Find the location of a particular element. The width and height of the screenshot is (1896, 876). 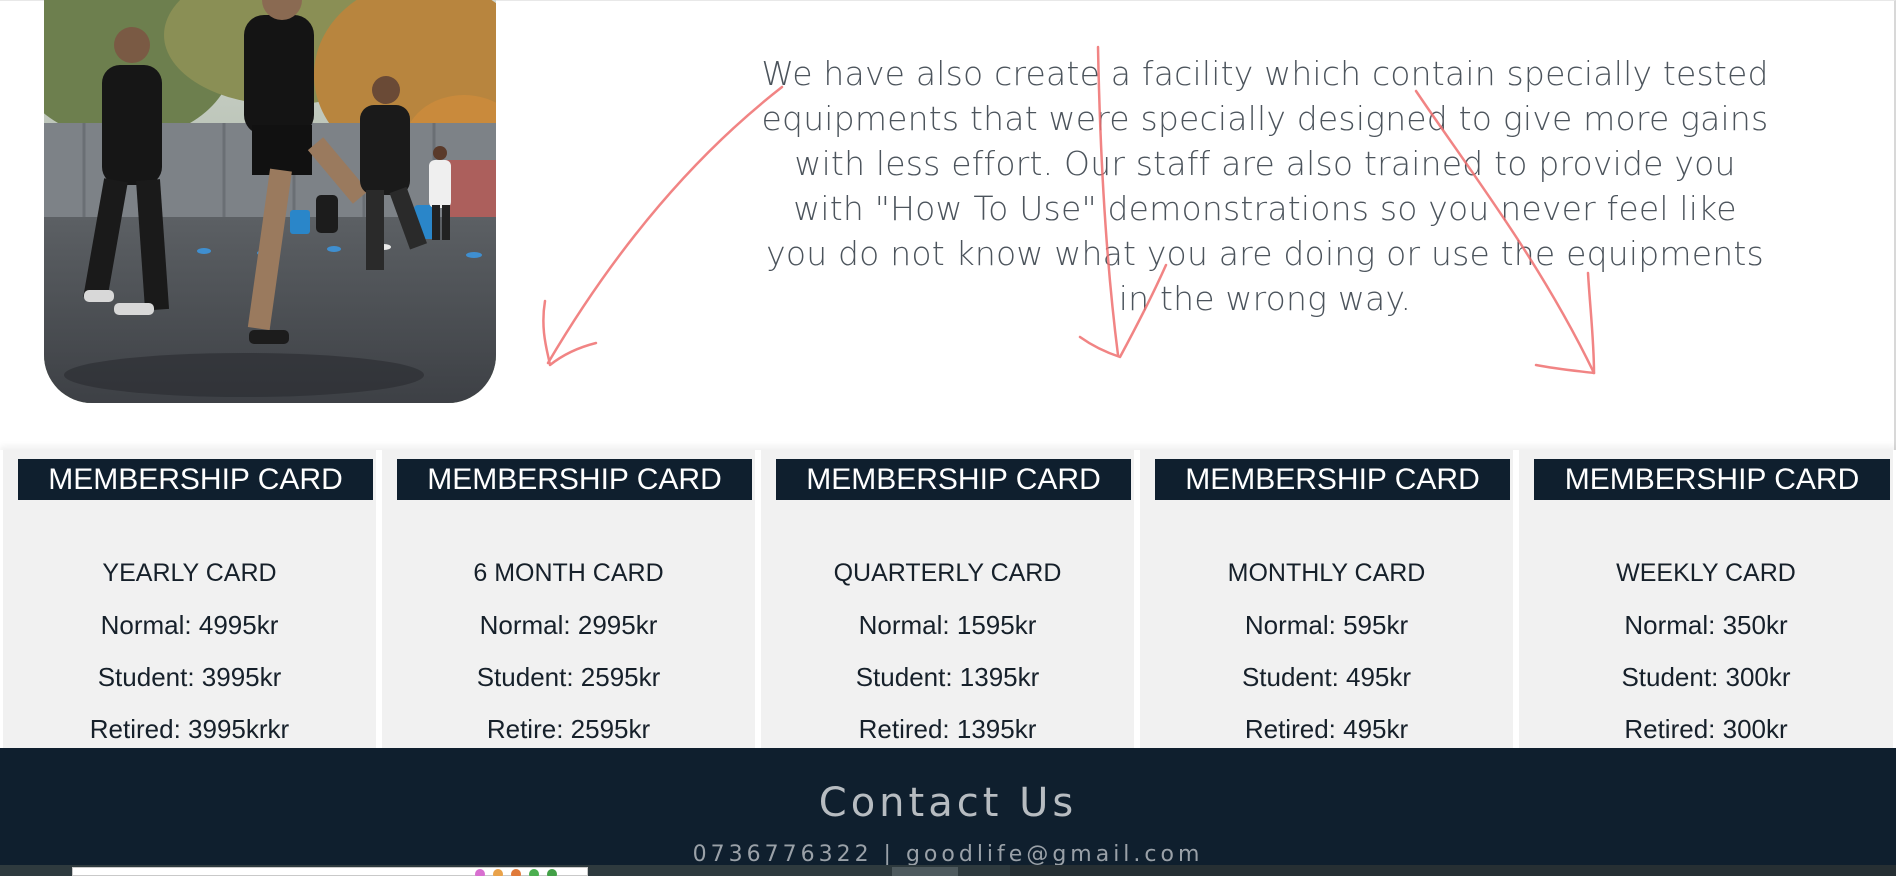

card-price-student: Student: 3995kr is located at coordinates (189, 677).